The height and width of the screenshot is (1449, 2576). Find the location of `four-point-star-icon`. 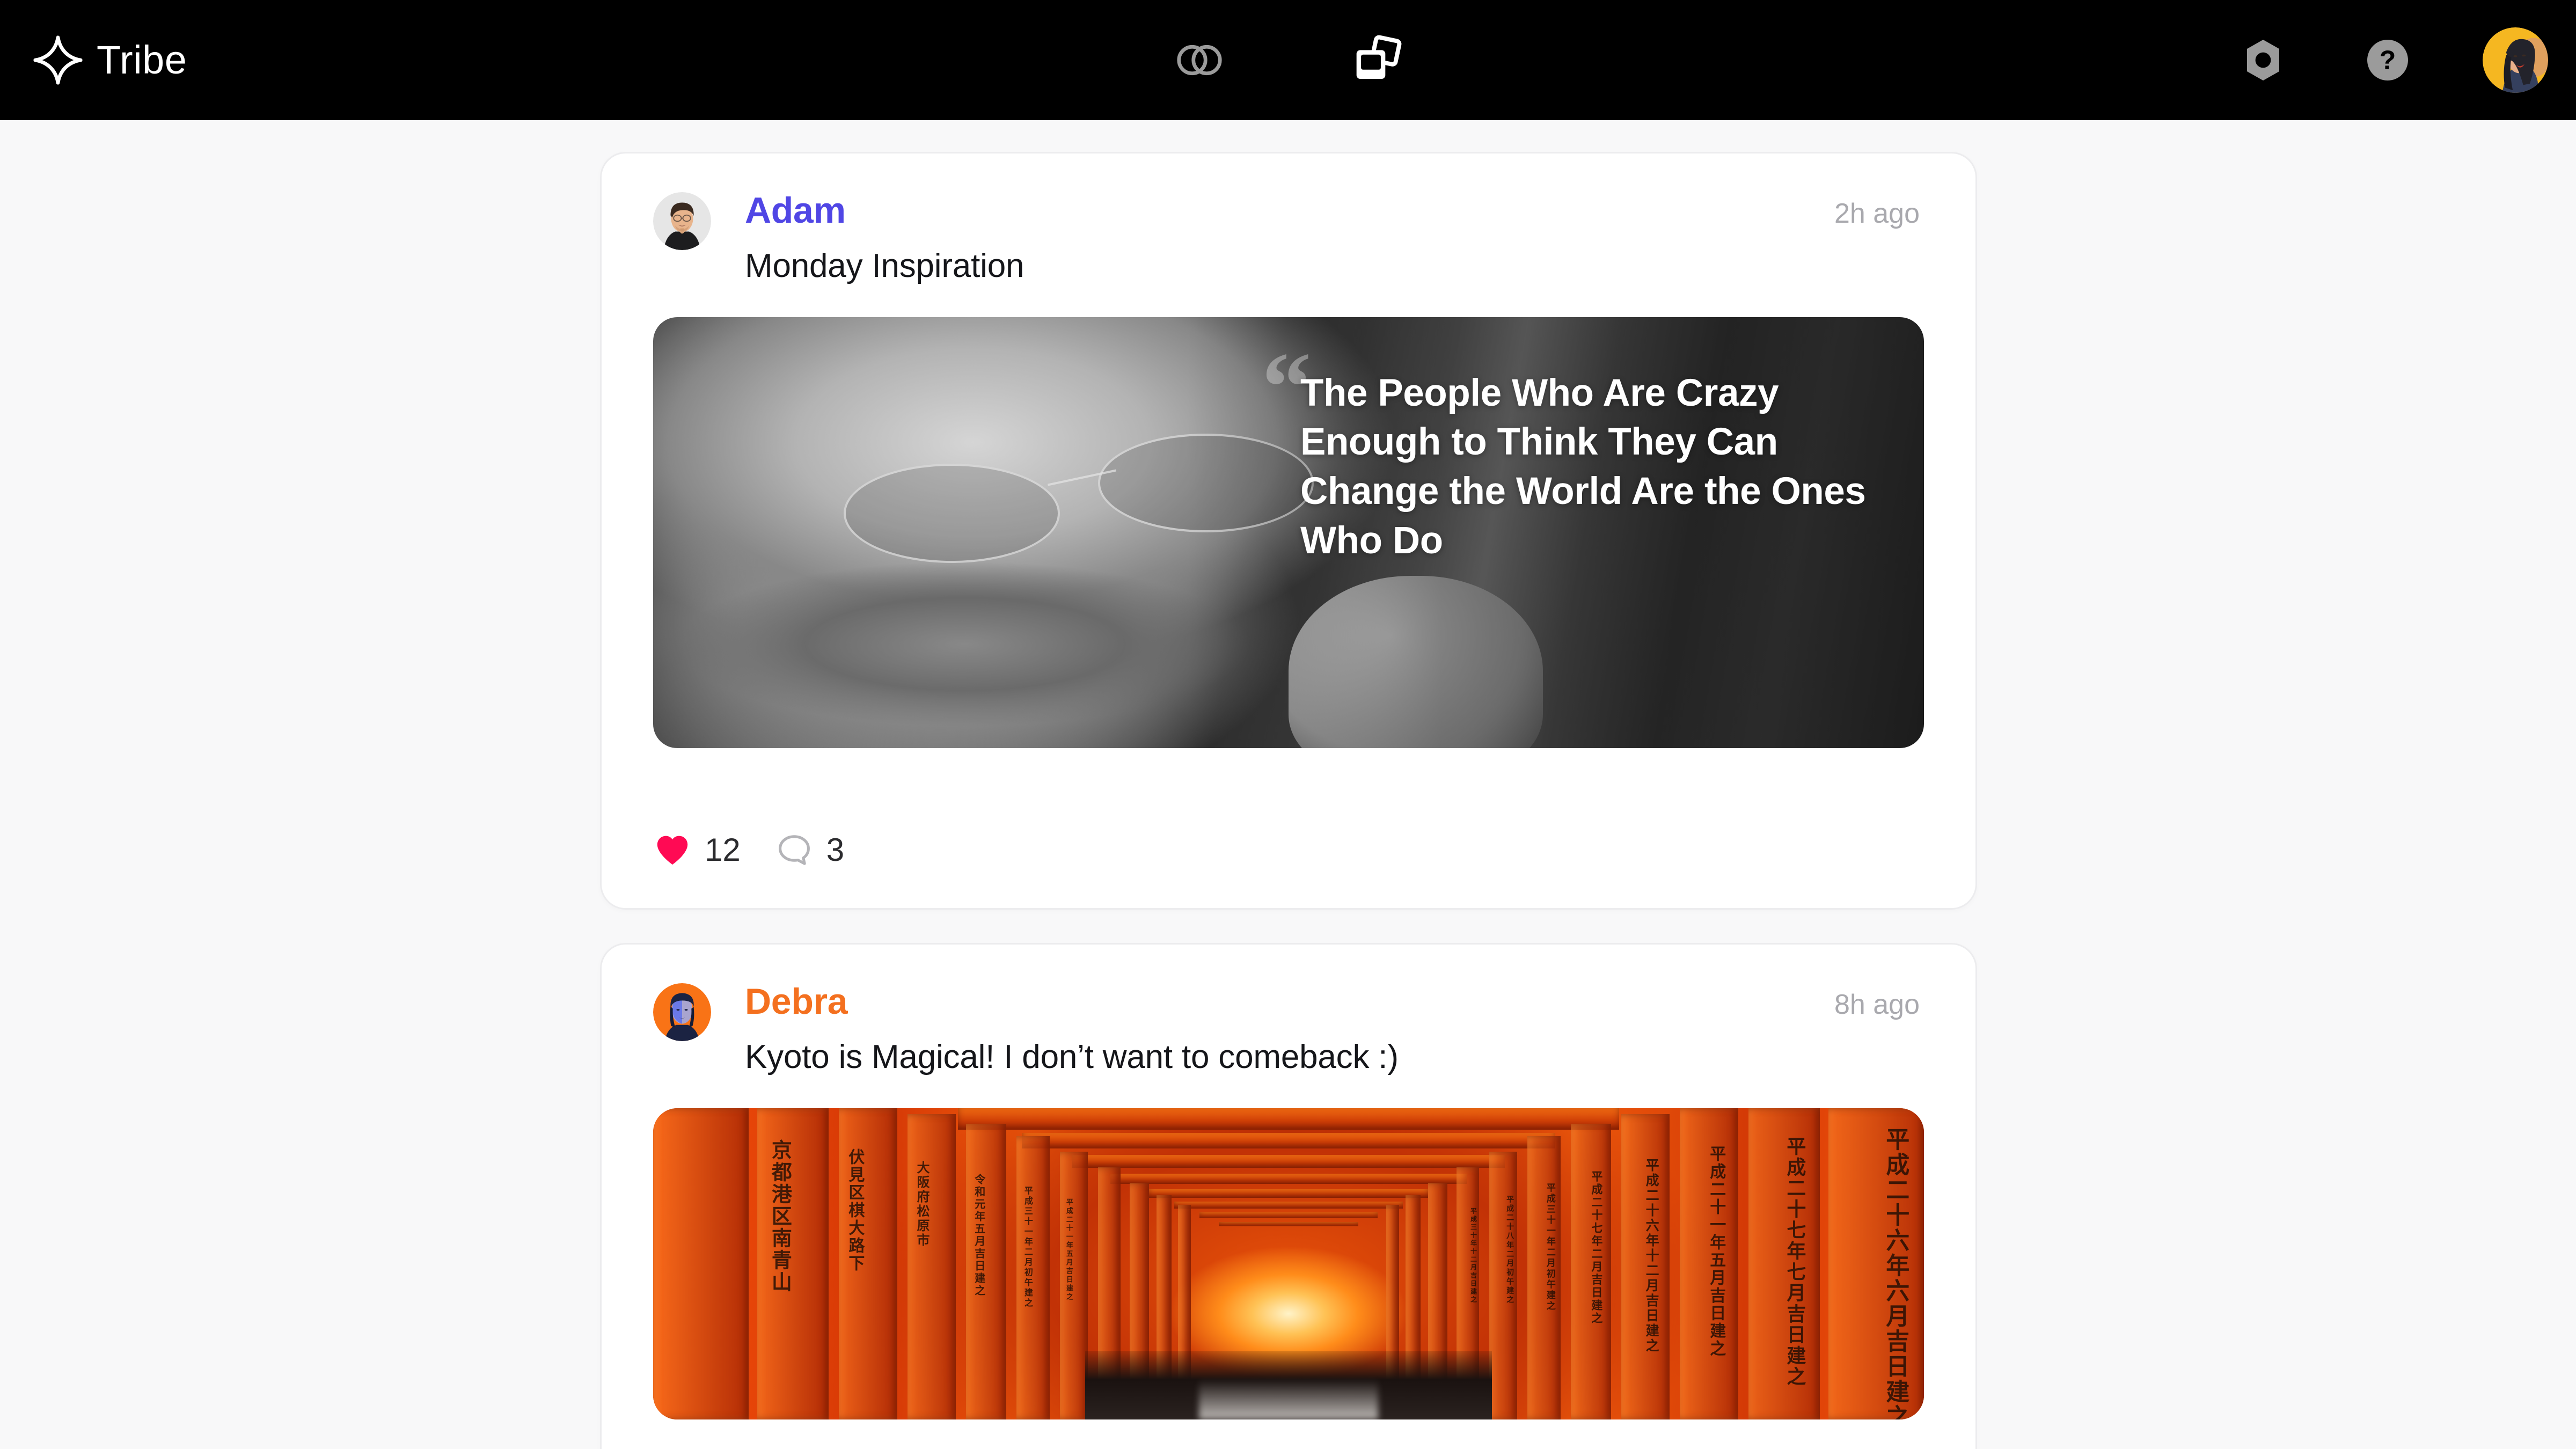

four-point-star-icon is located at coordinates (58, 60).